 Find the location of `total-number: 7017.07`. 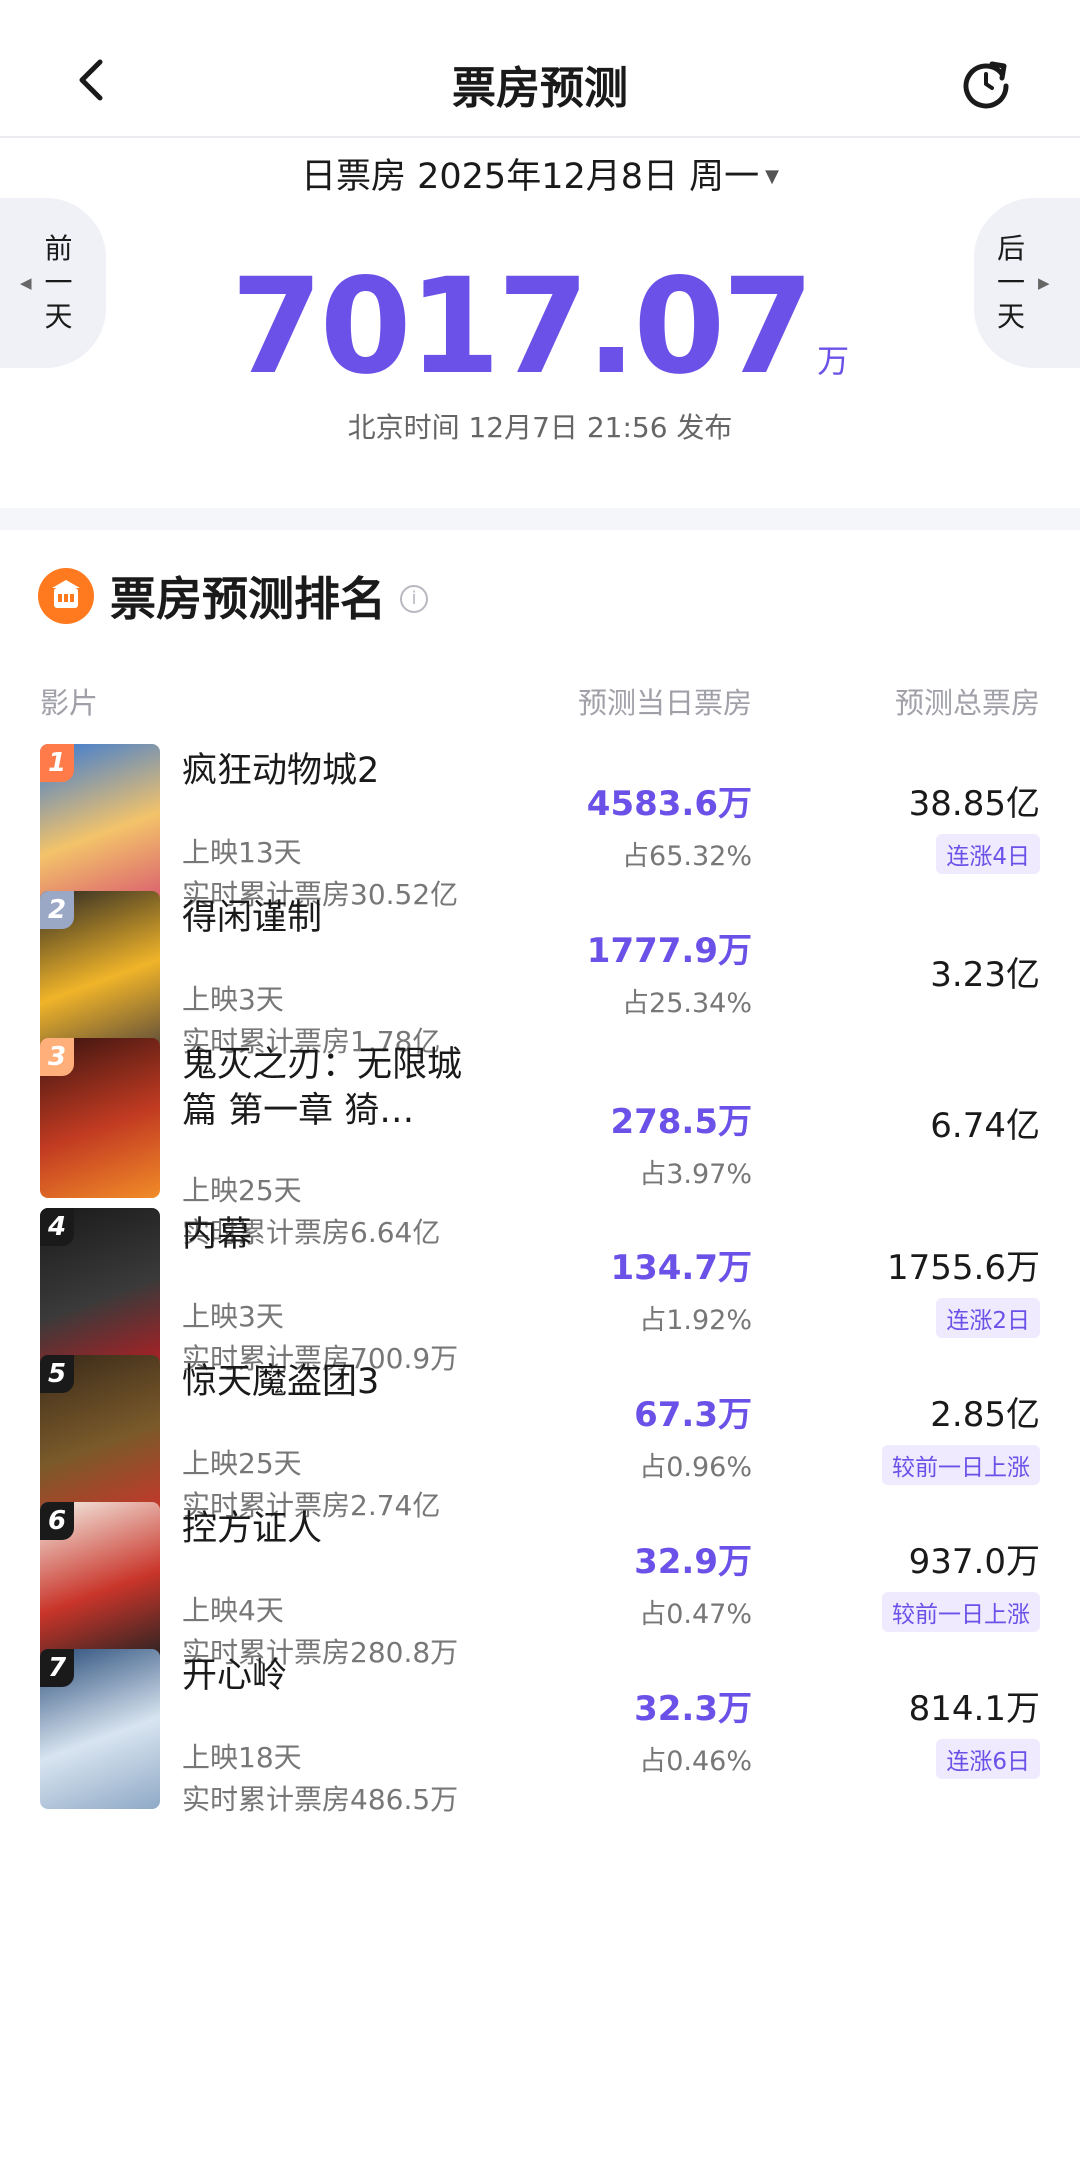

total-number: 7017.07 is located at coordinates (522, 327).